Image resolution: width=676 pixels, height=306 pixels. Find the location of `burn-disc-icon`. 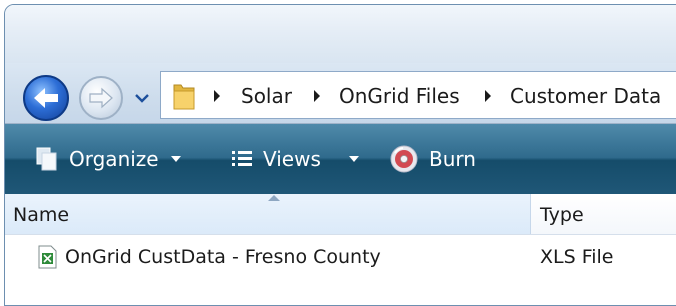

burn-disc-icon is located at coordinates (404, 159).